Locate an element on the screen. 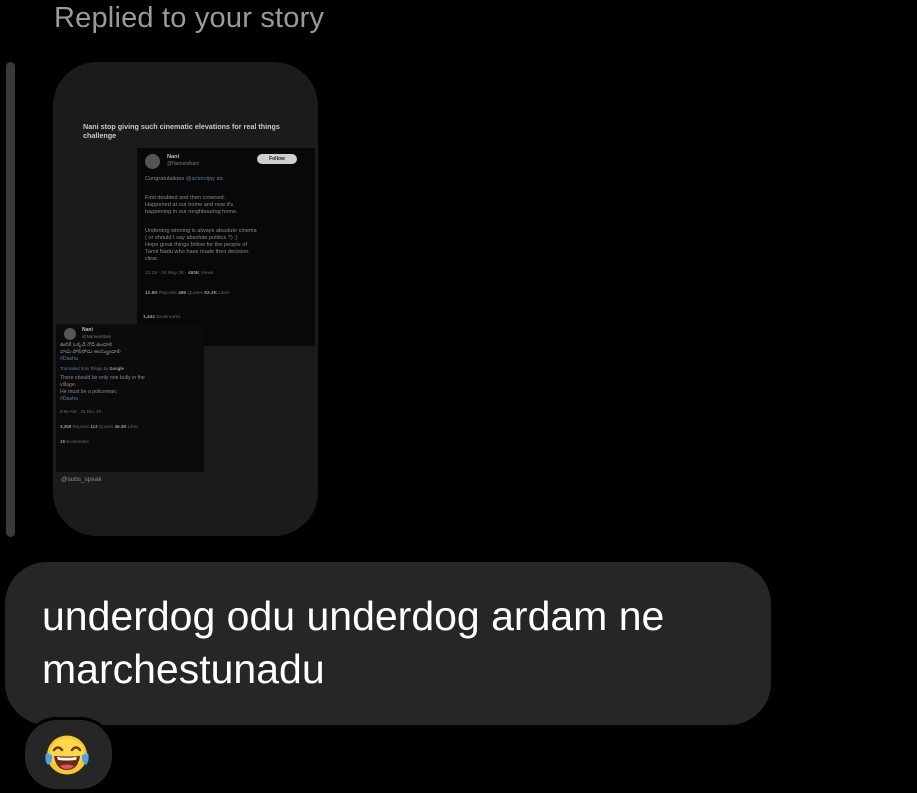 This screenshot has height=793, width=917. tweet-line: First doubted and then crowned. is located at coordinates (185, 198).